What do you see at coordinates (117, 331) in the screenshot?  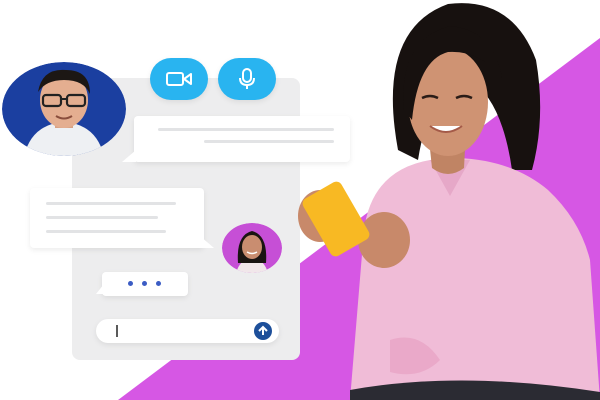 I see `text-caret` at bounding box center [117, 331].